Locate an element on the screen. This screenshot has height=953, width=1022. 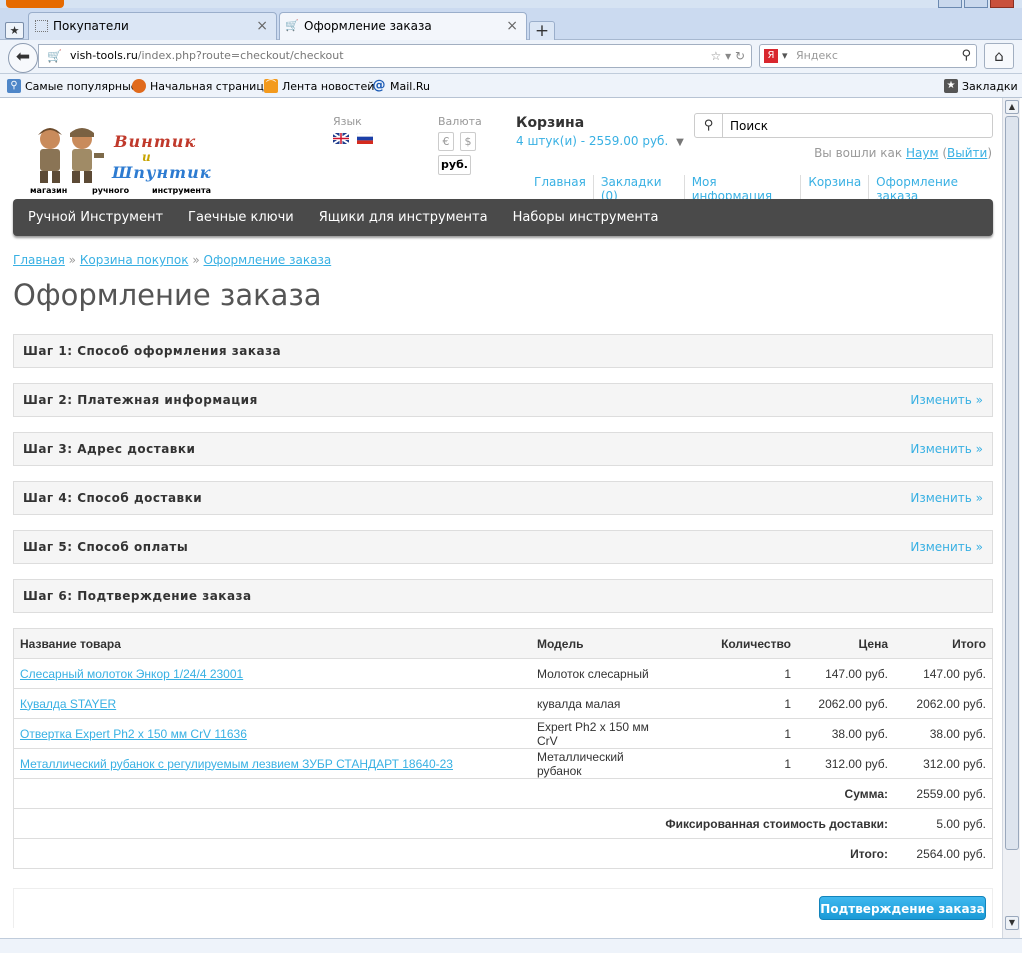
tab-label: Покупатели is located at coordinates (91, 26).